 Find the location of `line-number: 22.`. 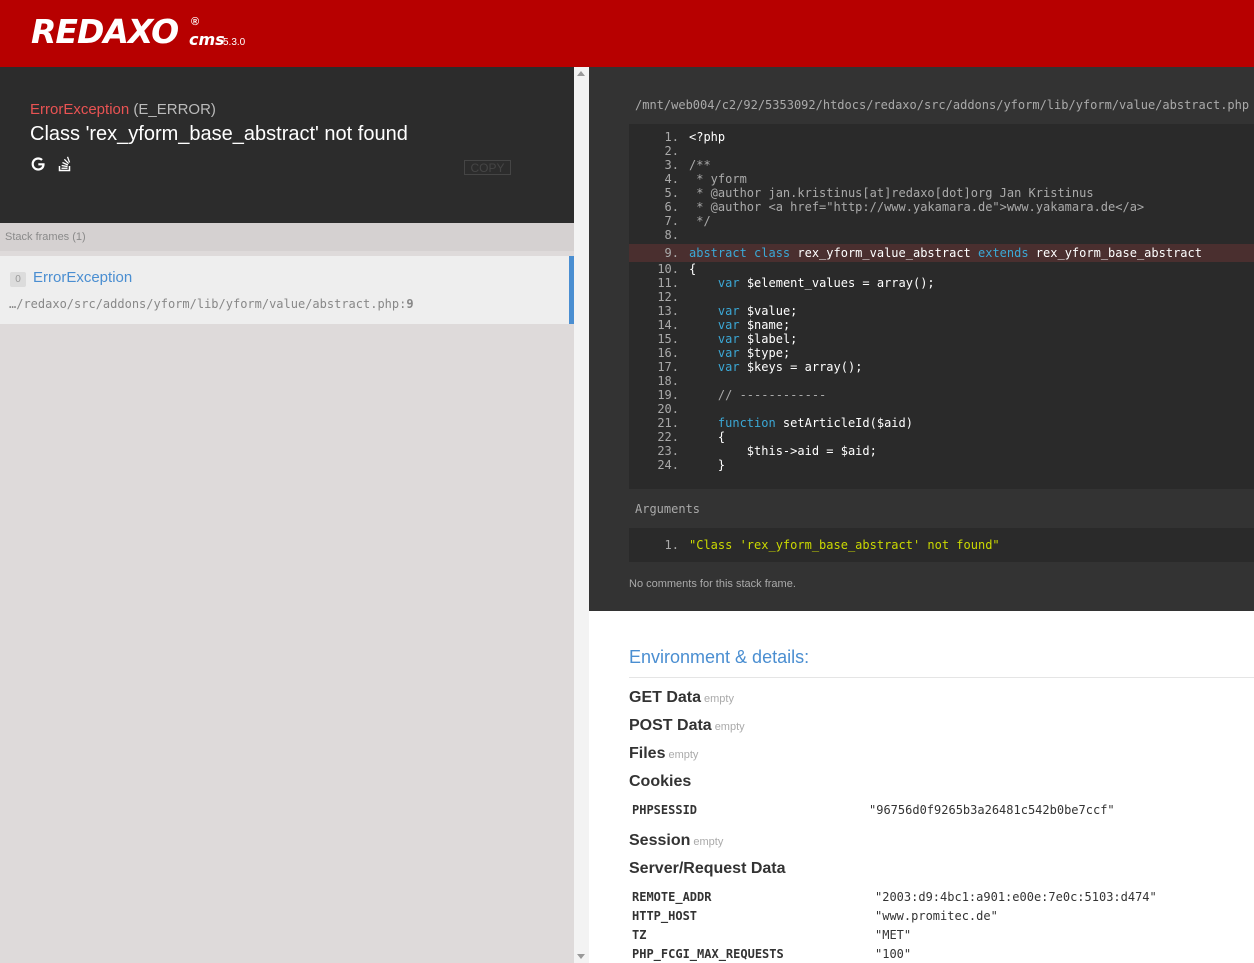

line-number: 22. is located at coordinates (668, 437).